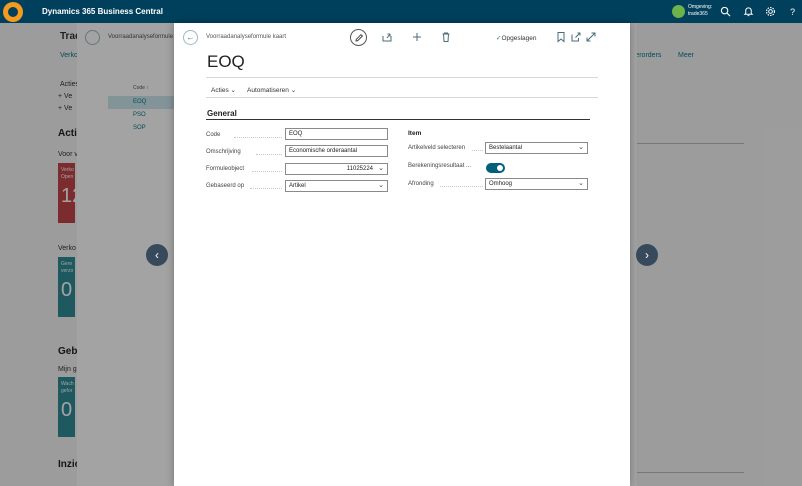  Describe the element at coordinates (213, 135) in the screenshot. I see `field-label-code: Code` at that location.